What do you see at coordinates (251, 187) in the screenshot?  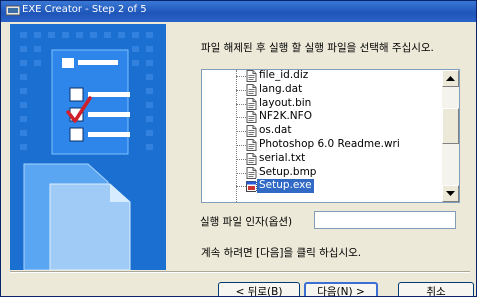 I see `exe-file-icon` at bounding box center [251, 187].